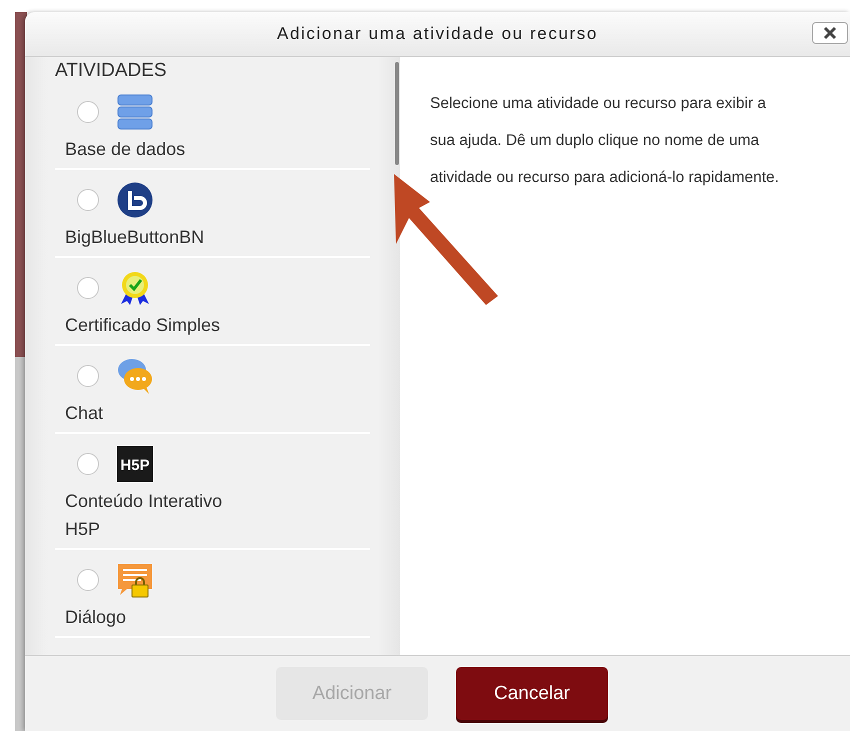  What do you see at coordinates (532, 693) in the screenshot?
I see `cancel-button: Cancelar` at bounding box center [532, 693].